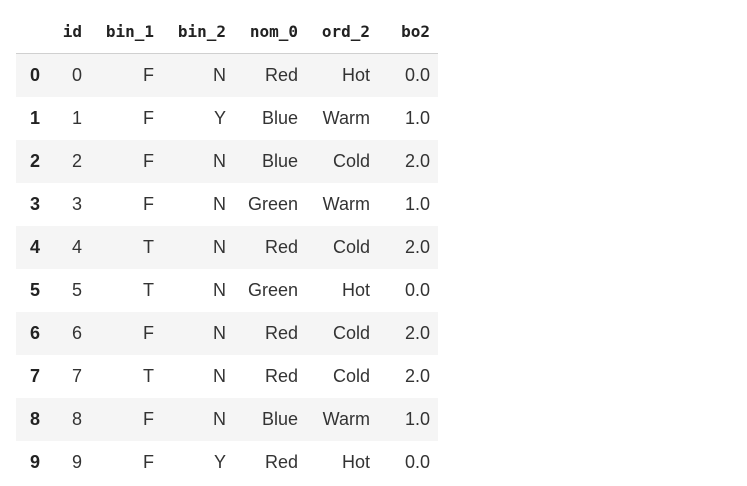 Image resolution: width=747 pixels, height=486 pixels. Describe the element at coordinates (76, 160) in the screenshot. I see `cell-id: 2` at that location.